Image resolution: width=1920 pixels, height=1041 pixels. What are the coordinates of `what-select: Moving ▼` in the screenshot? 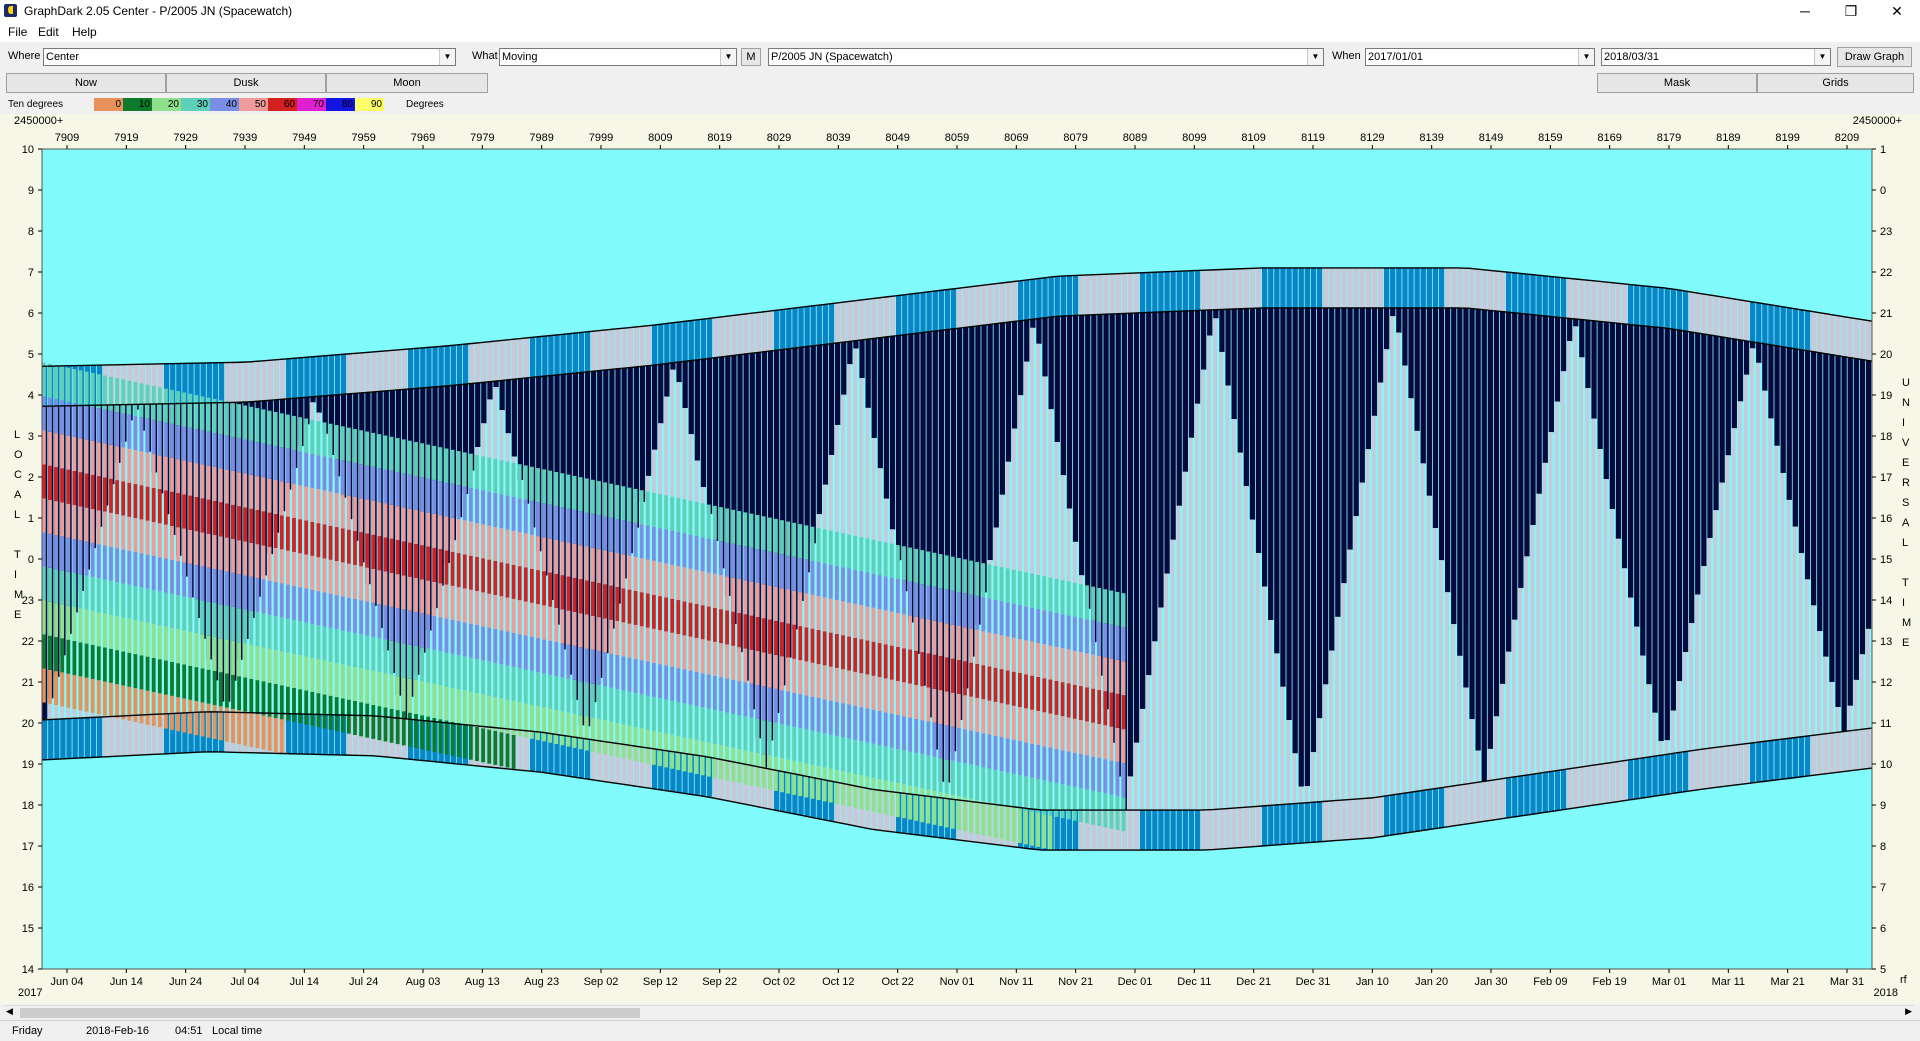 It's located at (618, 57).